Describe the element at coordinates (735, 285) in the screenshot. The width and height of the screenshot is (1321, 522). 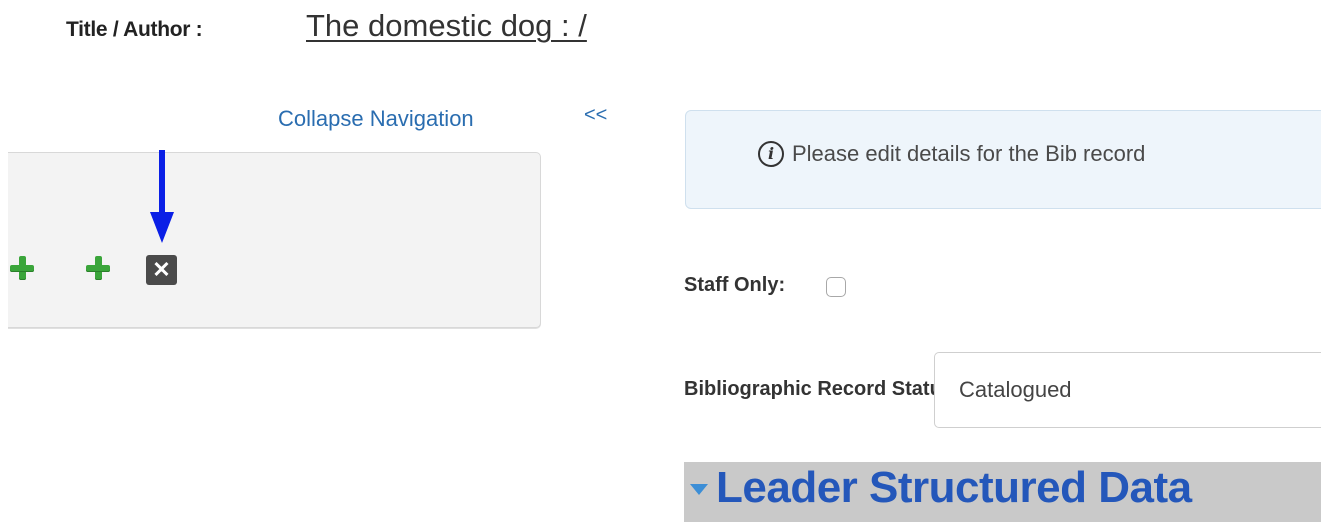
I see `staff-only-label: Staff Only:` at that location.